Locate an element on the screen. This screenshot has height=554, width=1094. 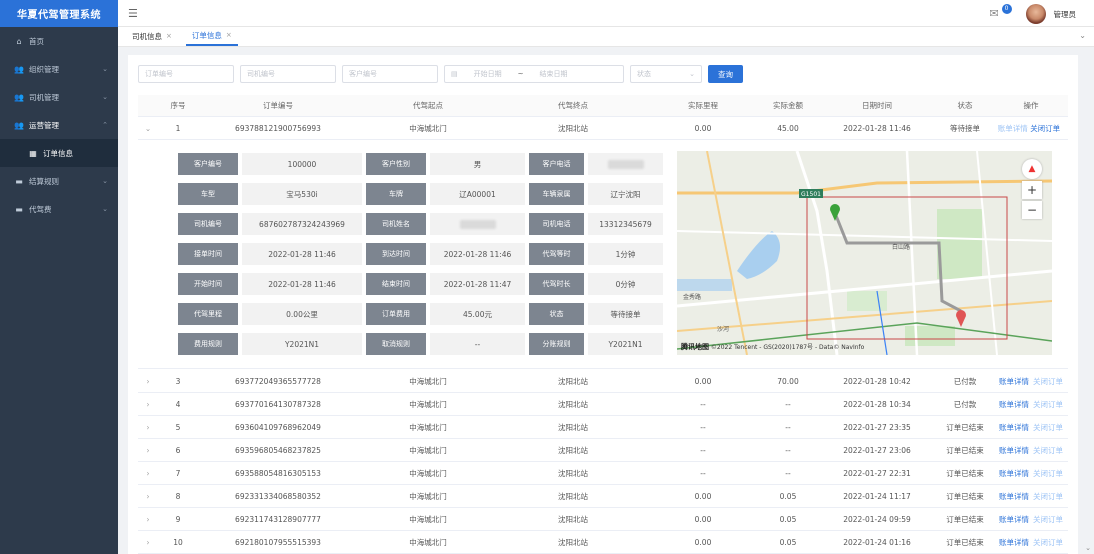
detail-value: 2022-01-28 11:46 is located at coordinates (477, 254).